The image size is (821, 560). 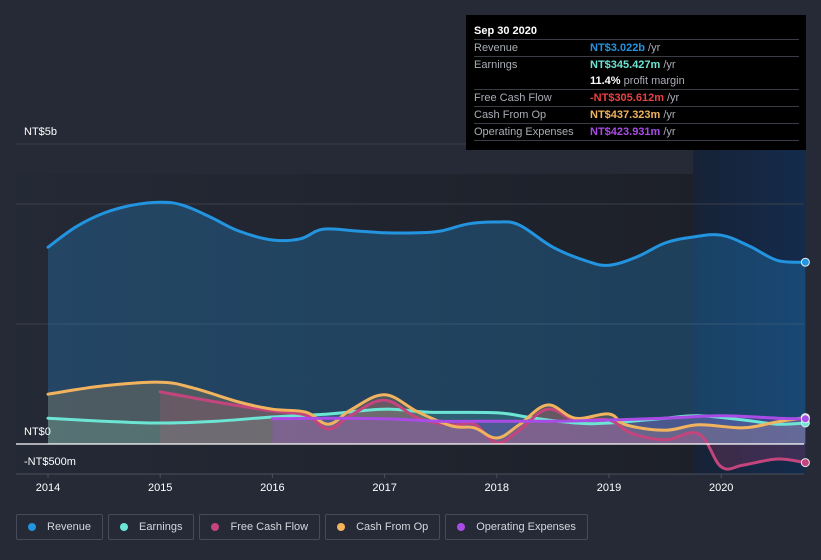 What do you see at coordinates (625, 115) in the screenshot?
I see `tooltip-value: NT$437.323m` at bounding box center [625, 115].